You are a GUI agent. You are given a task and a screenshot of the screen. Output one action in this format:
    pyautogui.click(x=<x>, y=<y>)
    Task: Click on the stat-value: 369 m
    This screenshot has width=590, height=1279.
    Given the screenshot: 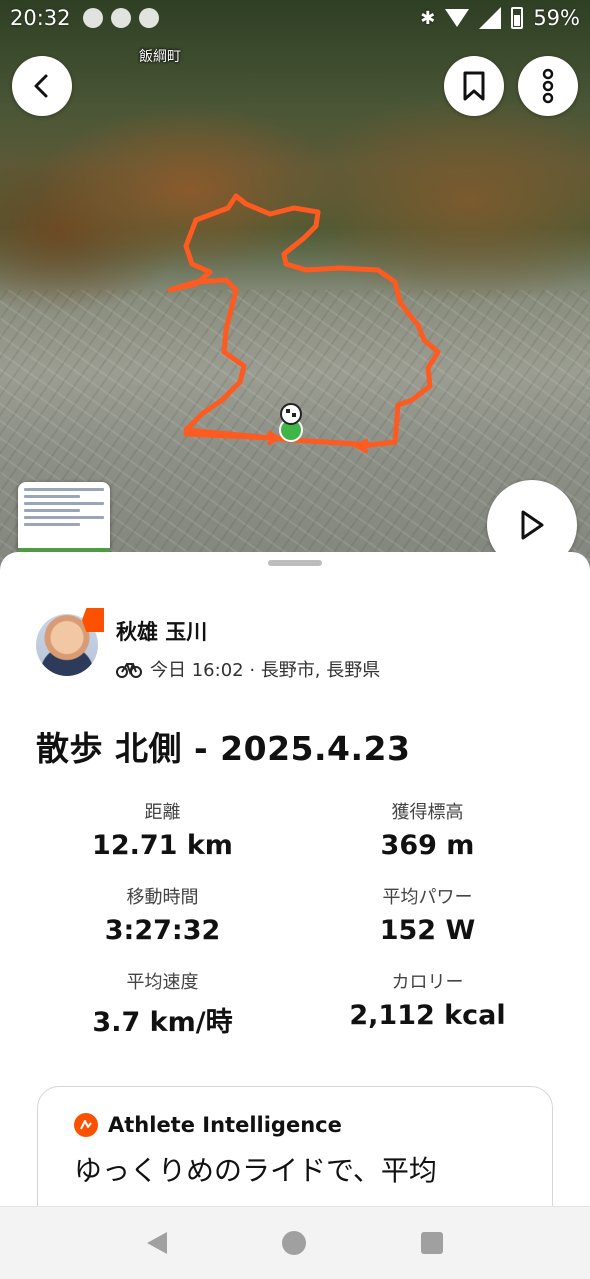 What is the action you would take?
    pyautogui.click(x=427, y=845)
    